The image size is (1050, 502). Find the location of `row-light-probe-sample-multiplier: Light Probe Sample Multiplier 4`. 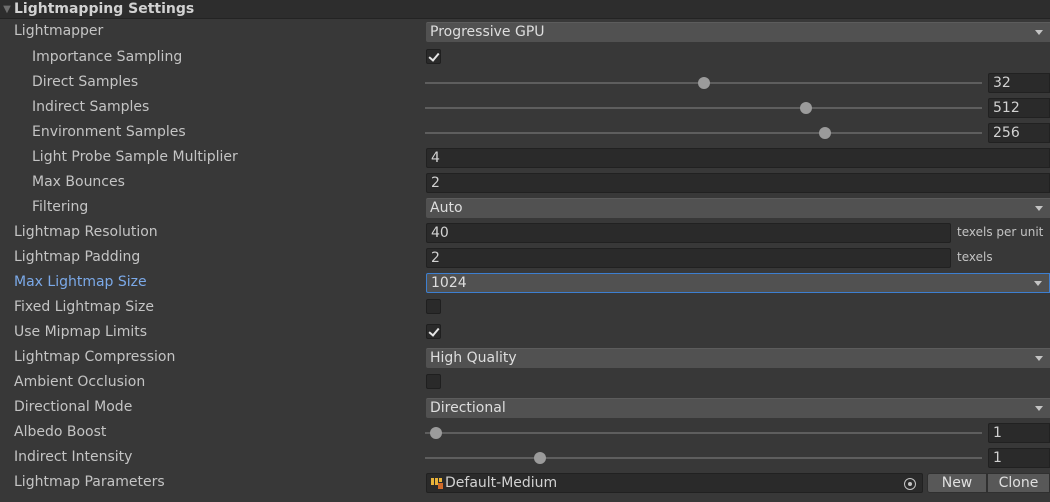

row-light-probe-sample-multiplier: Light Probe Sample Multiplier 4 is located at coordinates (525, 157).